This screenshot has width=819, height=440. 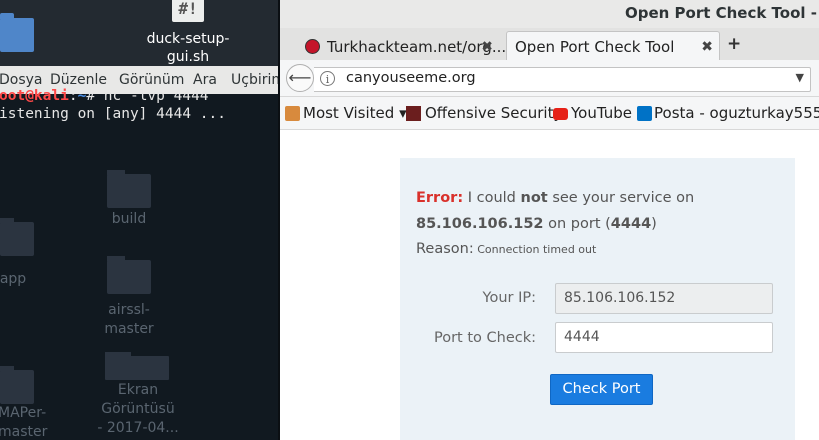 I want to click on result-text: I could, so click(x=492, y=198).